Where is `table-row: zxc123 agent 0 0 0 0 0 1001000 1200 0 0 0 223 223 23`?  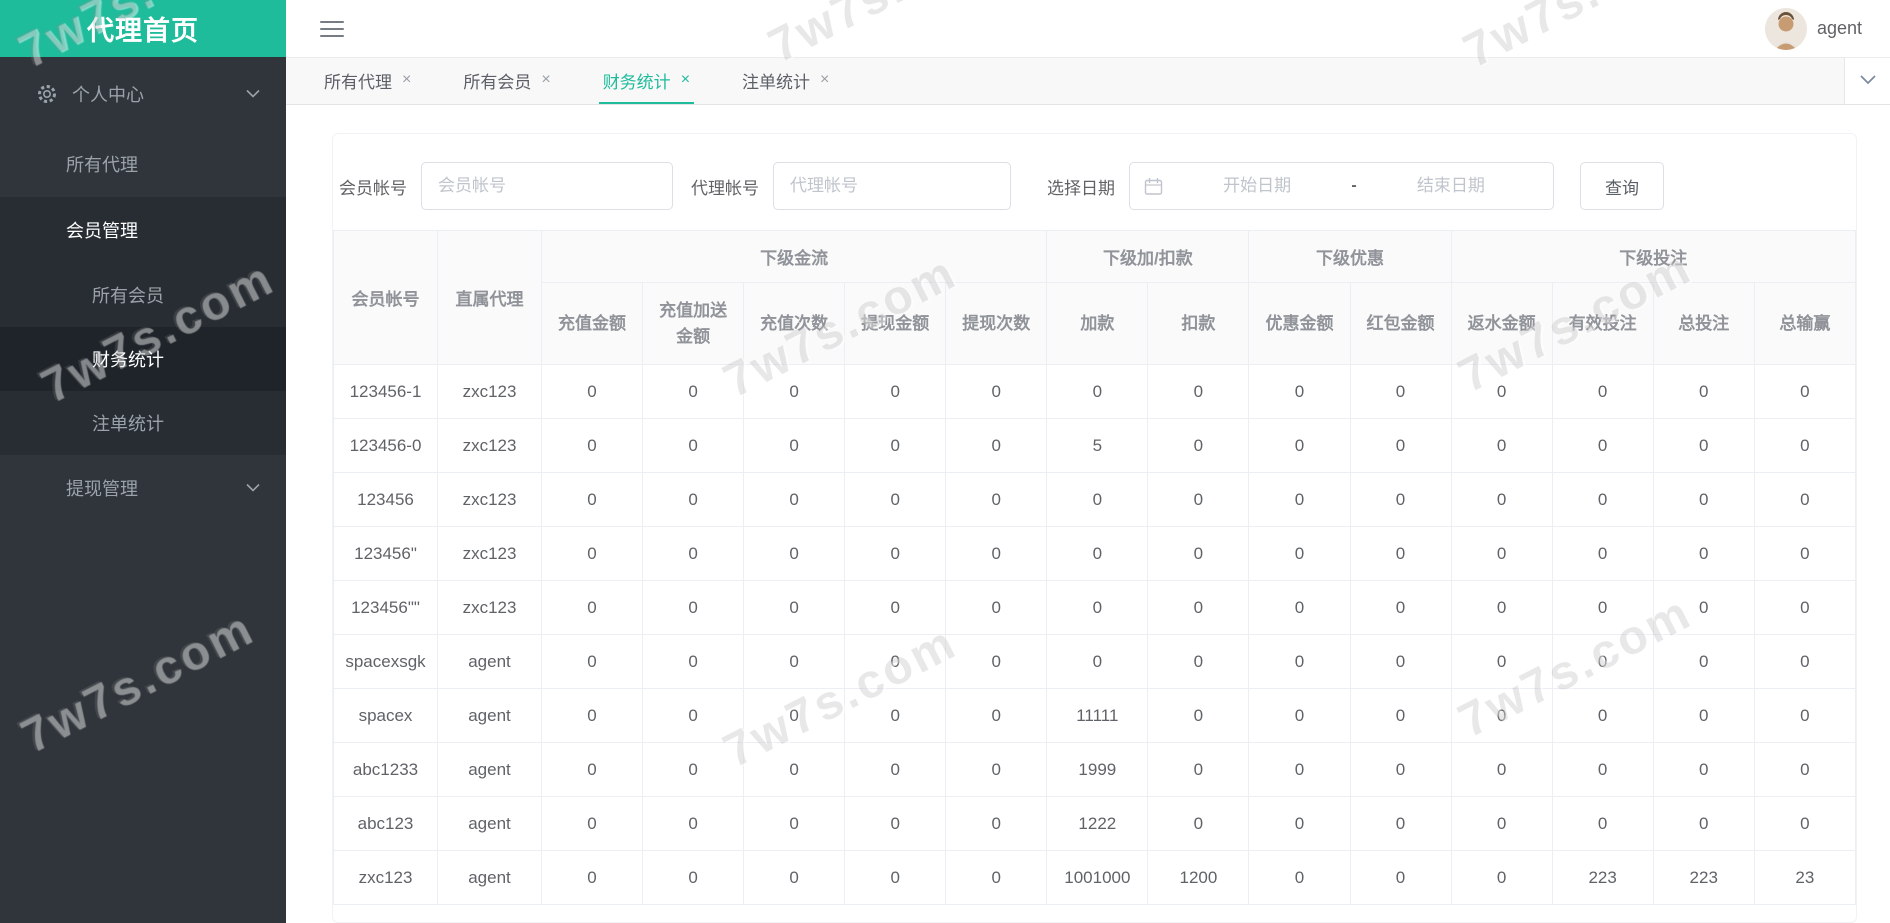
table-row: zxc123 agent 0 0 0 0 0 1001000 1200 0 0 0 223 223 23 is located at coordinates (1095, 877).